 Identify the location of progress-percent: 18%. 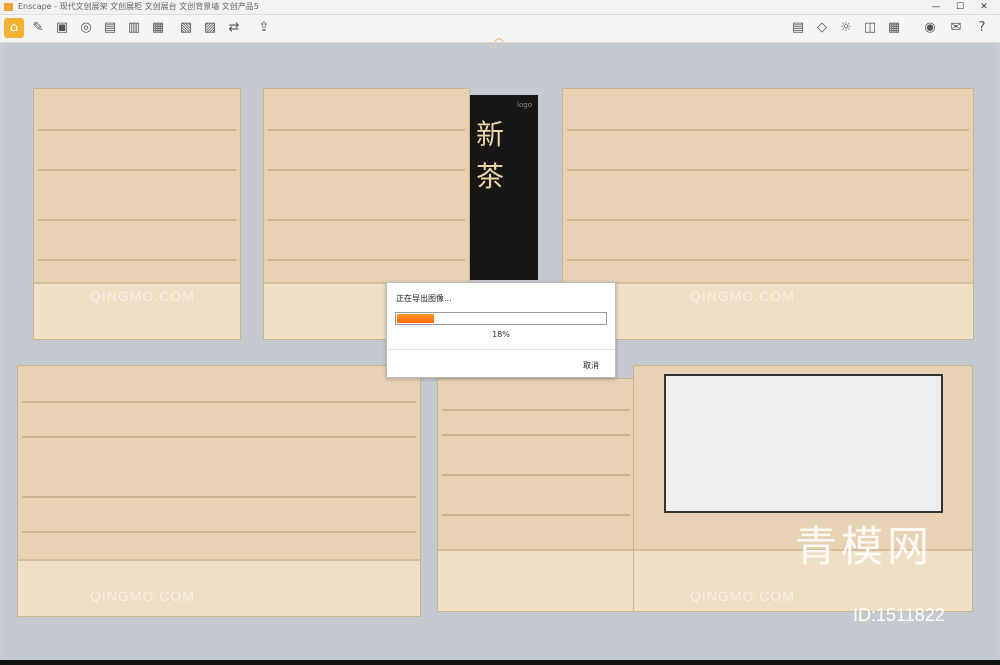
(501, 334).